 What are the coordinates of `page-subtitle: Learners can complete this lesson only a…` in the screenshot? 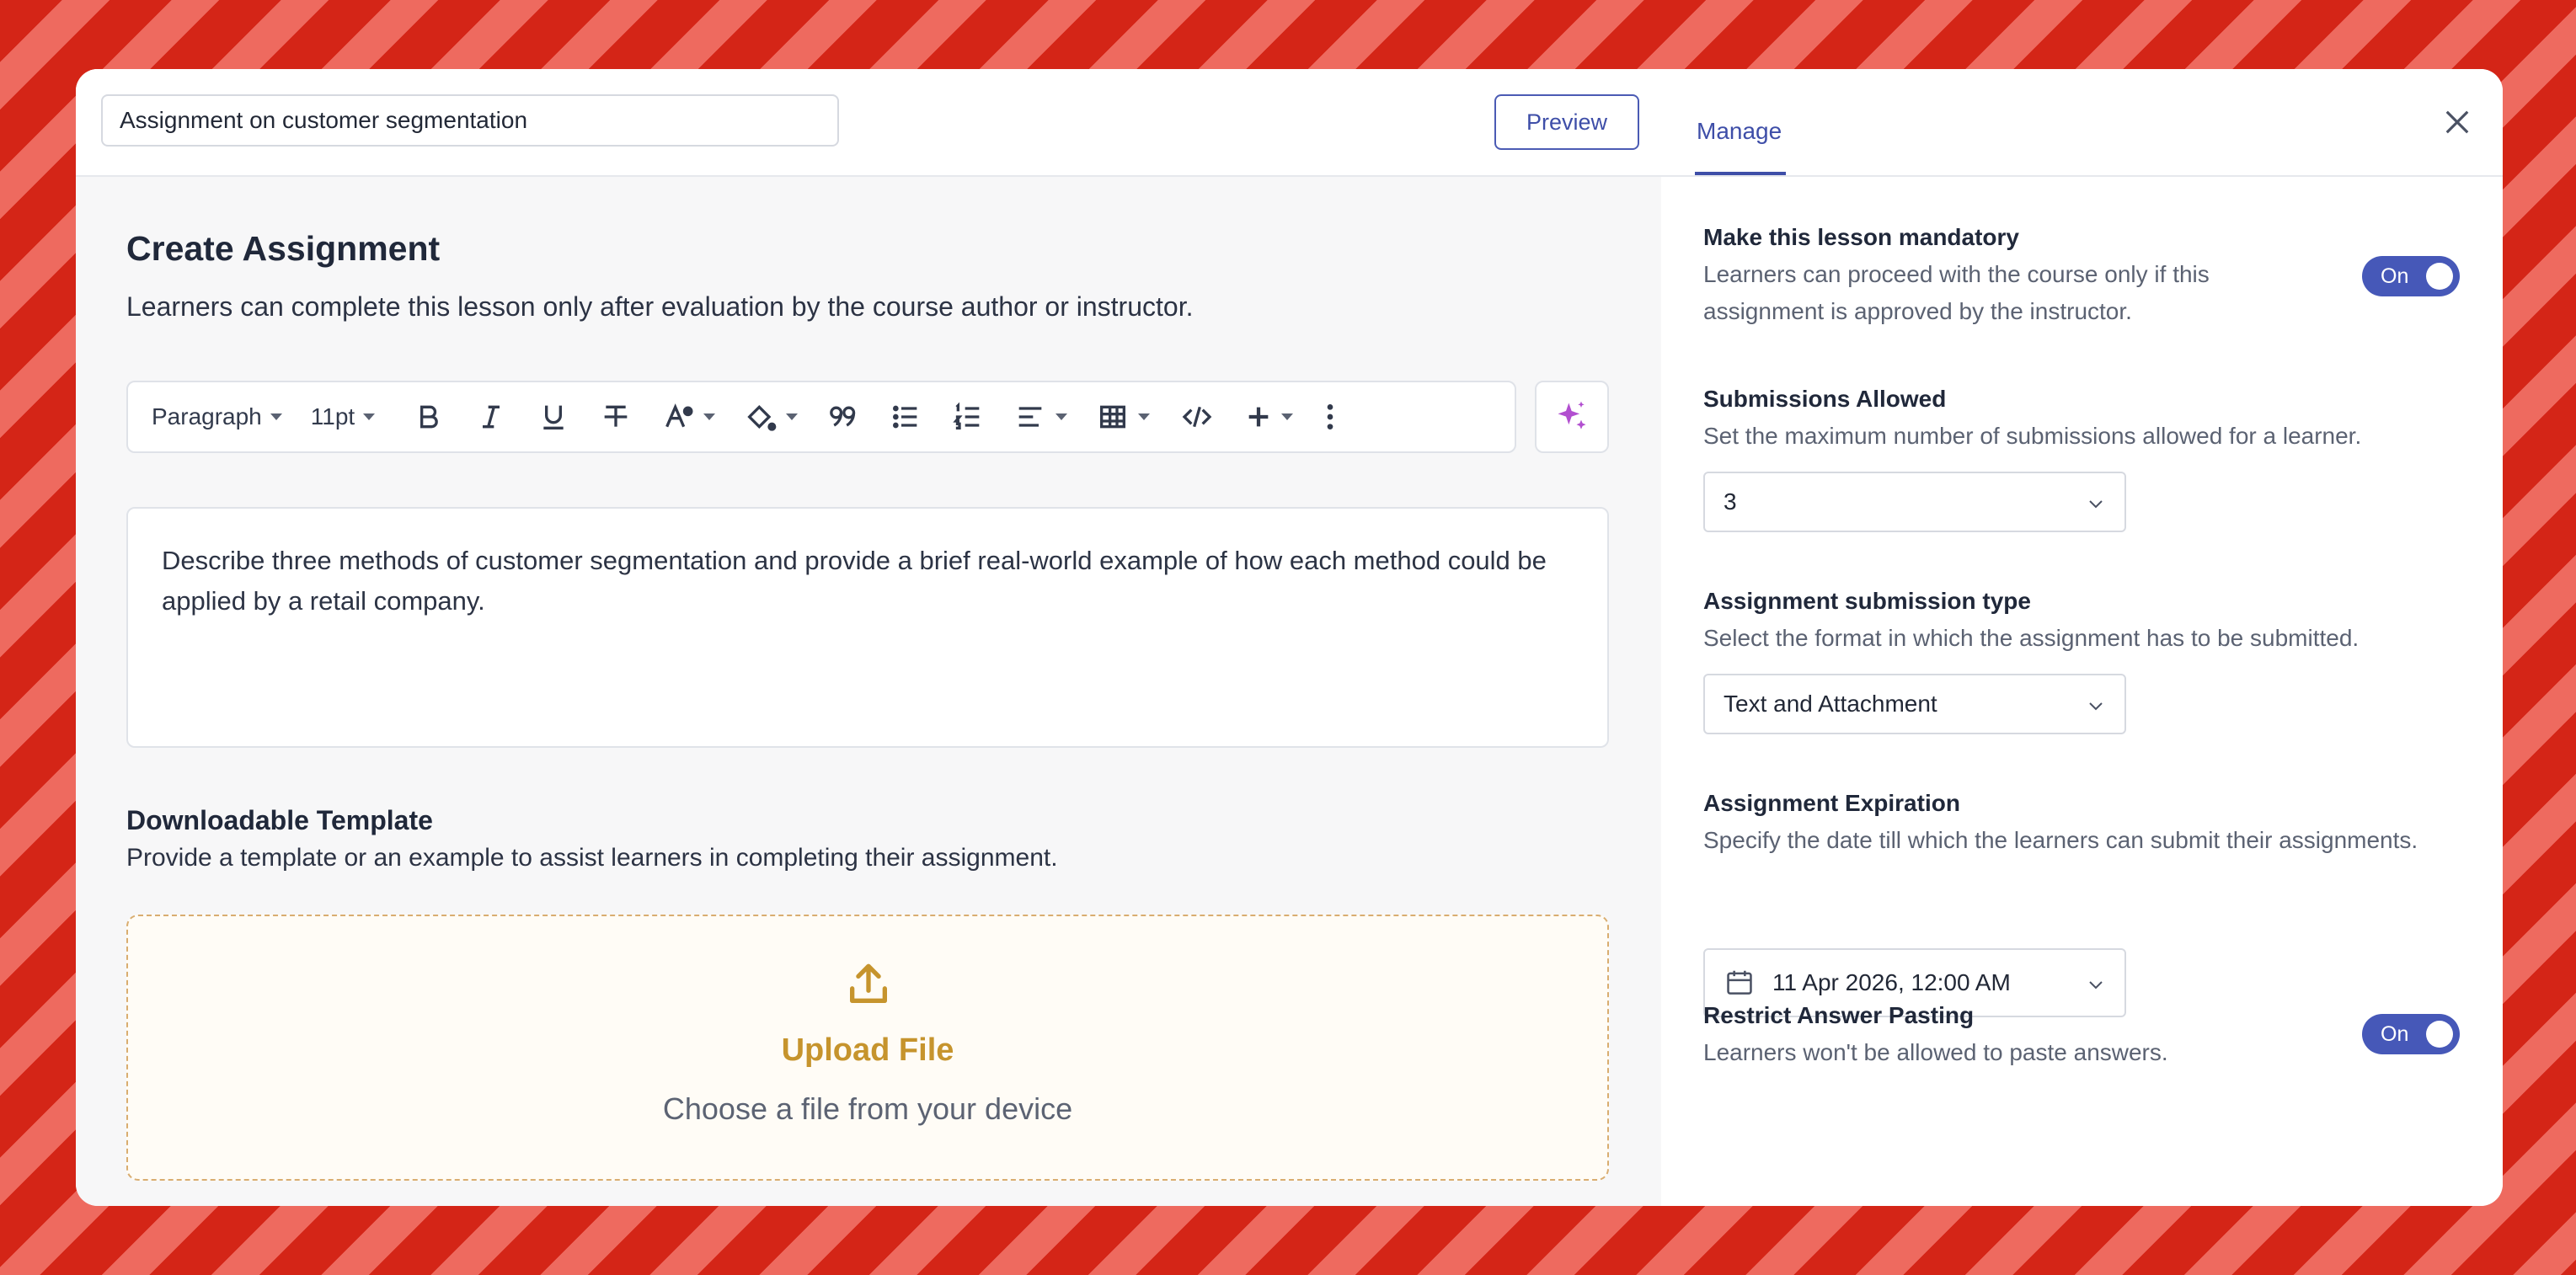 It's located at (660, 306).